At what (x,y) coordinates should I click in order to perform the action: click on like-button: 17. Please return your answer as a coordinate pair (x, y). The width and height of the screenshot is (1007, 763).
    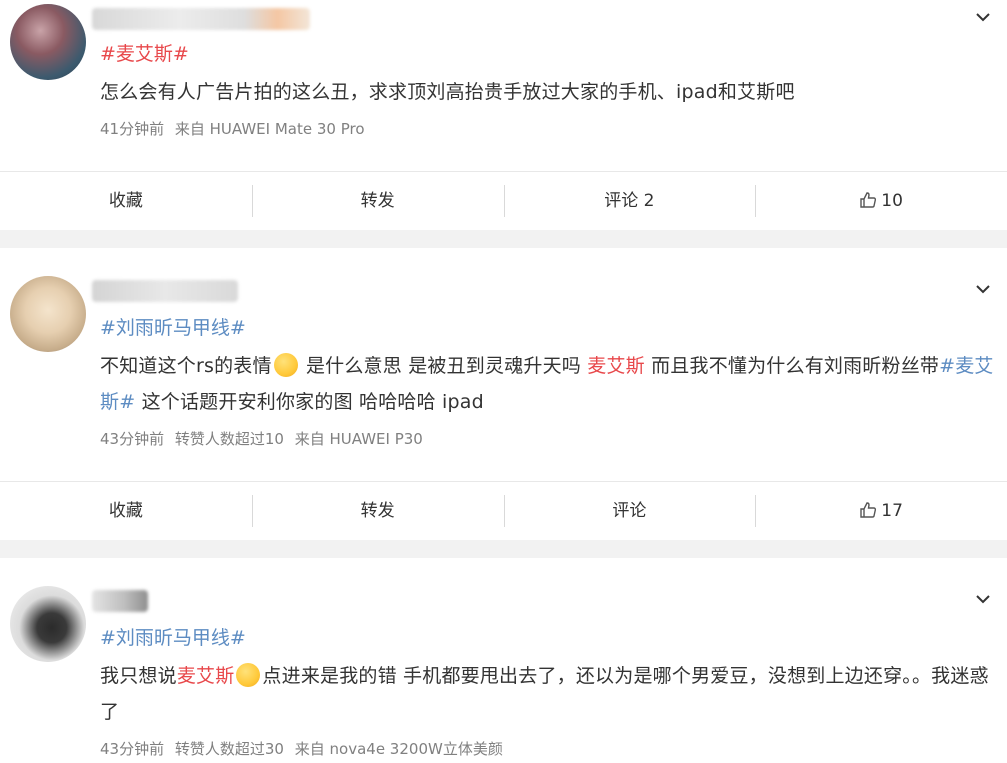
    Looking at the image, I should click on (881, 511).